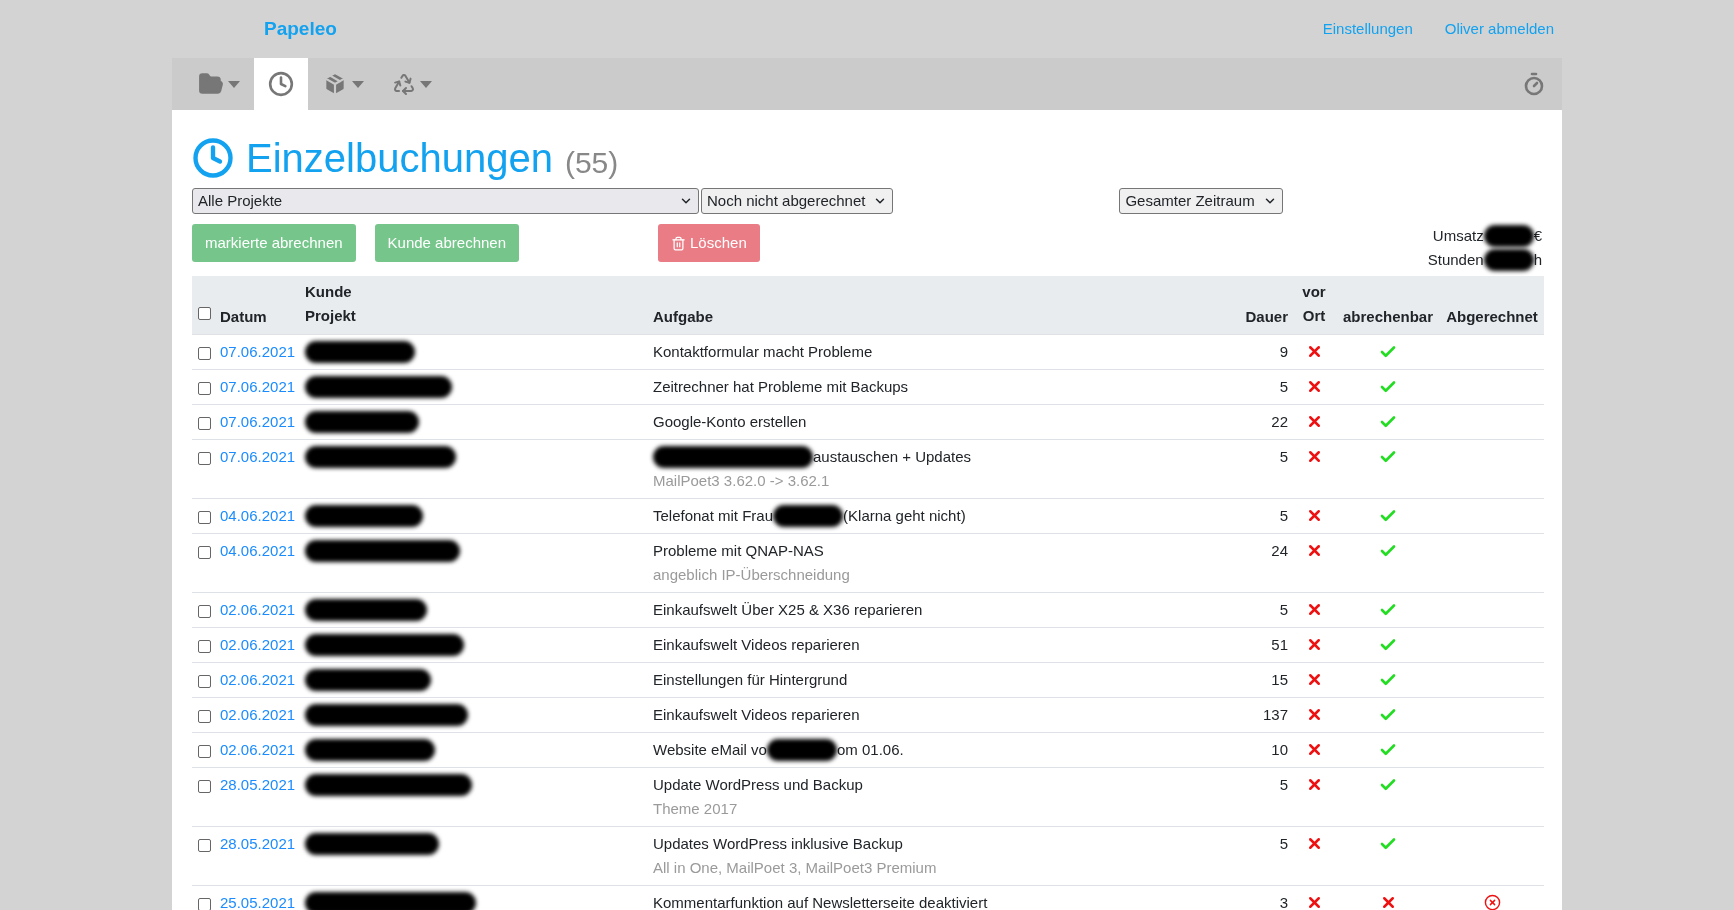 This screenshot has width=1734, height=910. What do you see at coordinates (1534, 84) in the screenshot?
I see `stopwatch-icon` at bounding box center [1534, 84].